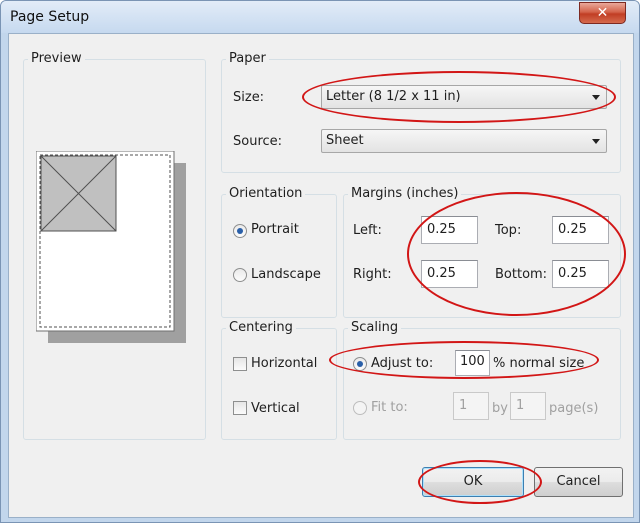  What do you see at coordinates (389, 407) in the screenshot?
I see `fit-to-label: Fit to:` at bounding box center [389, 407].